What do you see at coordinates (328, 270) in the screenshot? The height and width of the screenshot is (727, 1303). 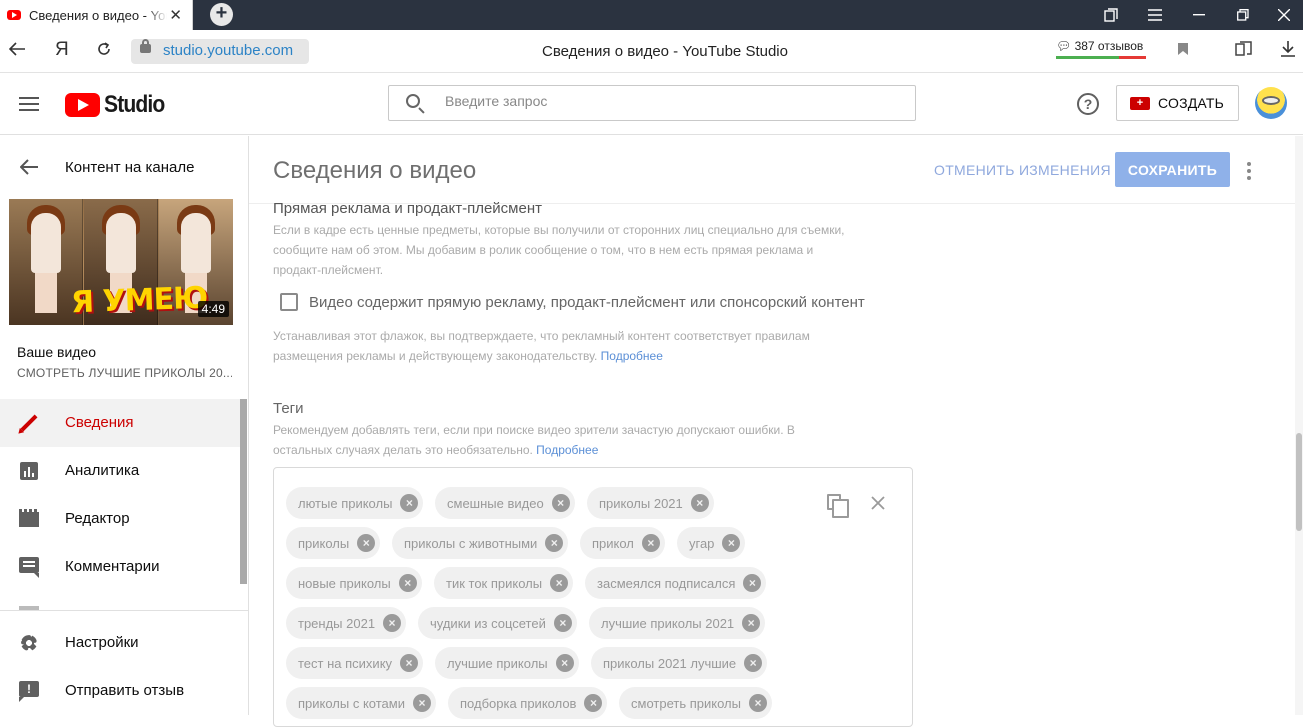 I see `ads-description-line: продакт-плейсмент.` at bounding box center [328, 270].